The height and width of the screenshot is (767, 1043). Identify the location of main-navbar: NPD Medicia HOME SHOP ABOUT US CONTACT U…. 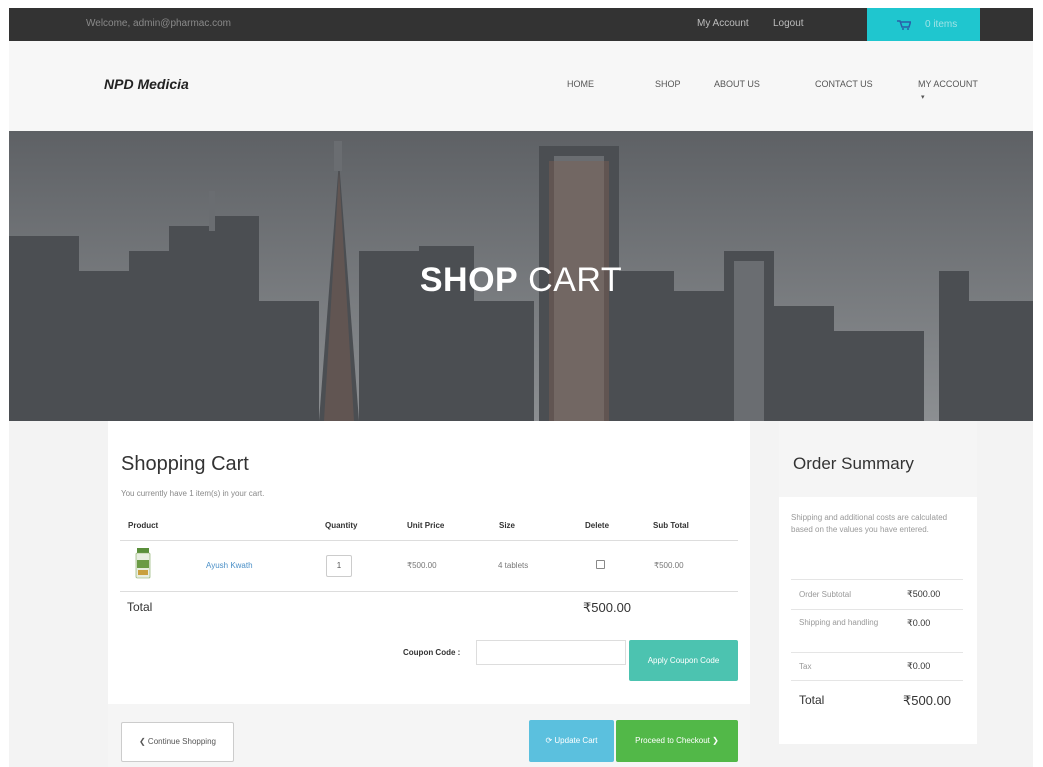
(521, 86).